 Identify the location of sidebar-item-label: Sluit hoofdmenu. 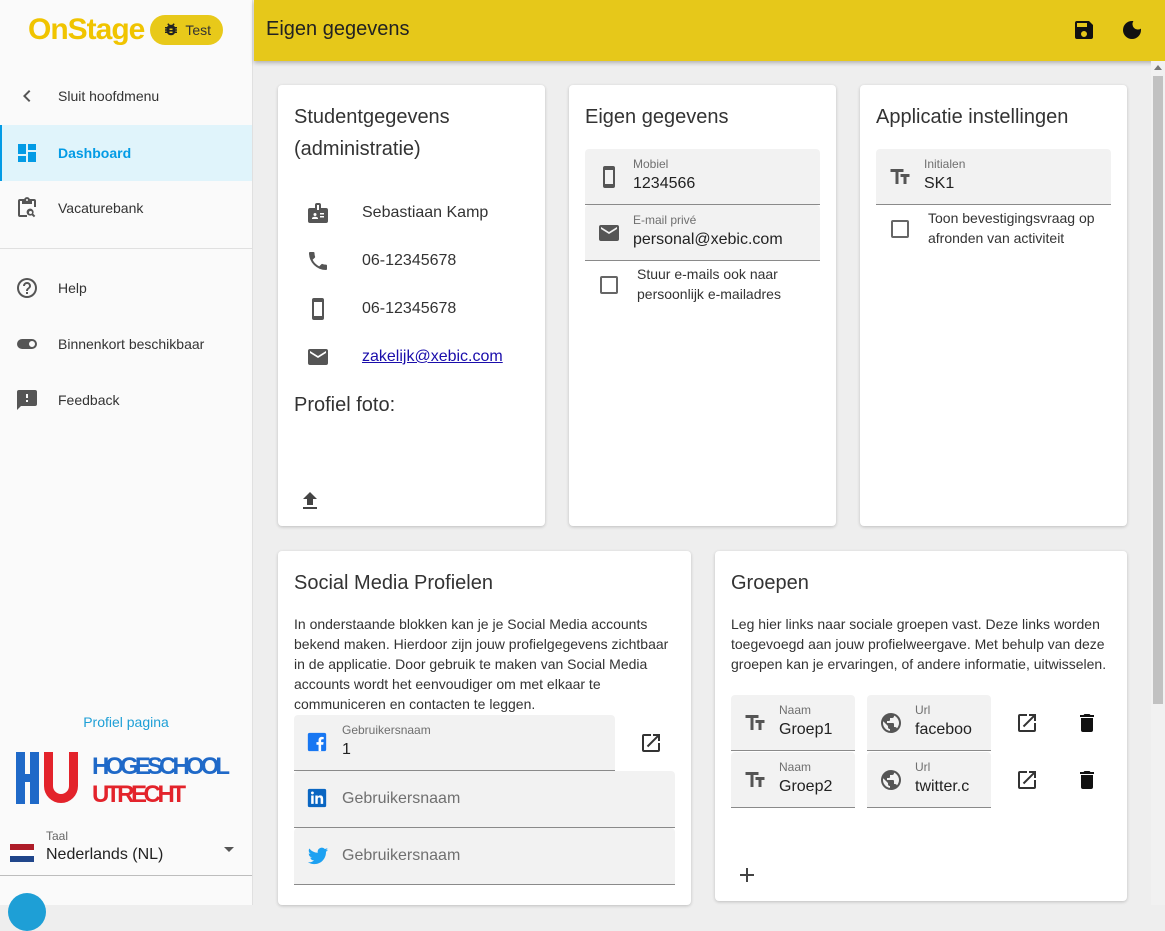
(109, 96).